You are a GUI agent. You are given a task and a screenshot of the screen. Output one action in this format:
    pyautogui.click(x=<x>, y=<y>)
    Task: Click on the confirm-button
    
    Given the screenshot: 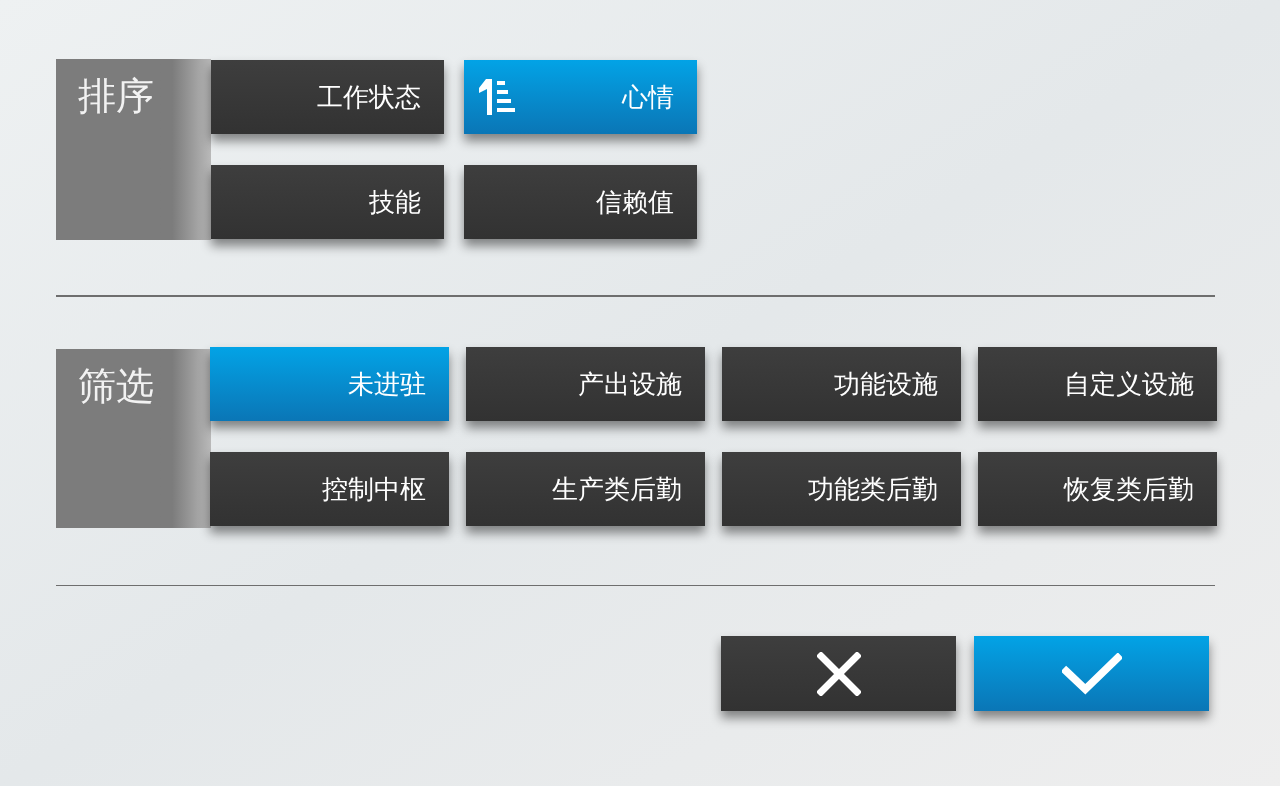 What is the action you would take?
    pyautogui.click(x=1091, y=673)
    